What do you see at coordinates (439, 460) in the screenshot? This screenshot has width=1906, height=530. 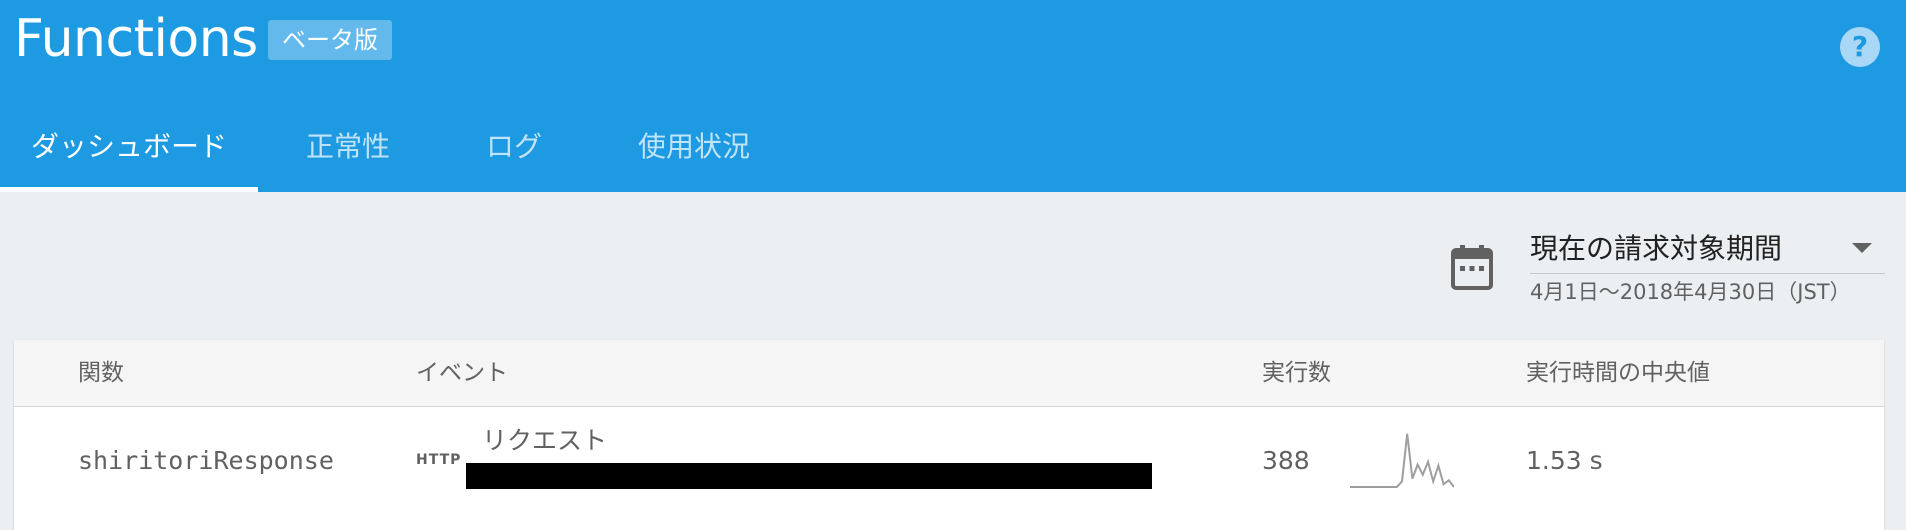 I see `http-trigger-badge: HTTP` at bounding box center [439, 460].